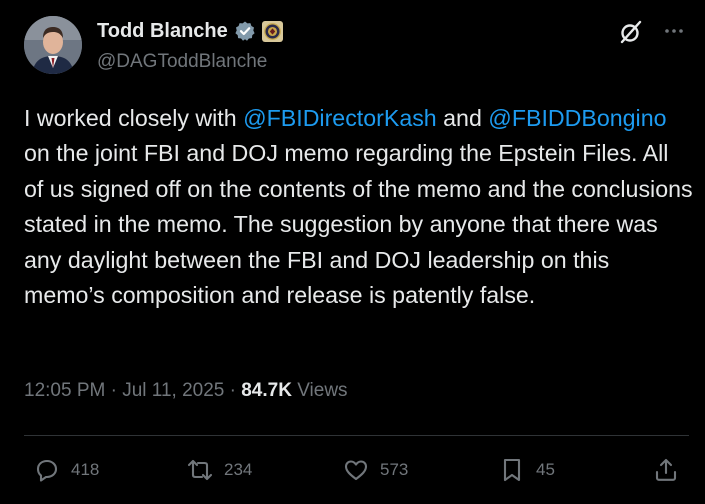 Image resolution: width=705 pixels, height=504 pixels. Describe the element at coordinates (272, 31) in the screenshot. I see `doj-seal-icon` at that location.